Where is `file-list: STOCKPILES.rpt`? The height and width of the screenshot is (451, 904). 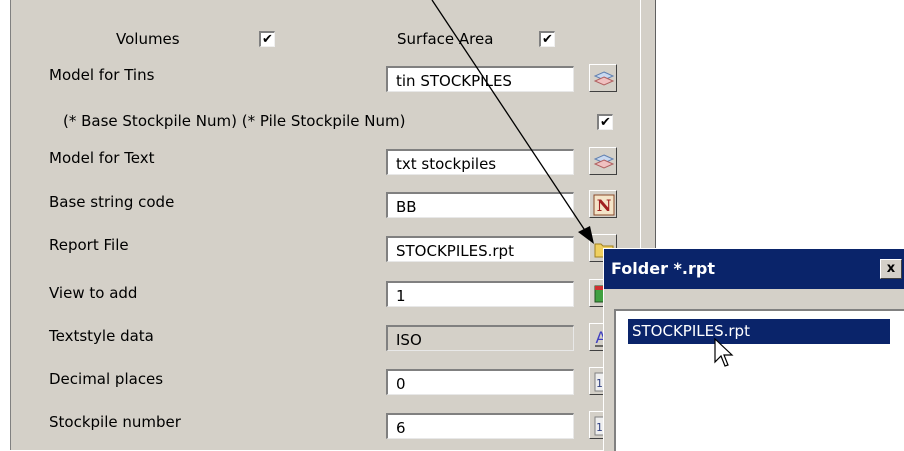
file-list: STOCKPILES.rpt is located at coordinates (759, 380).